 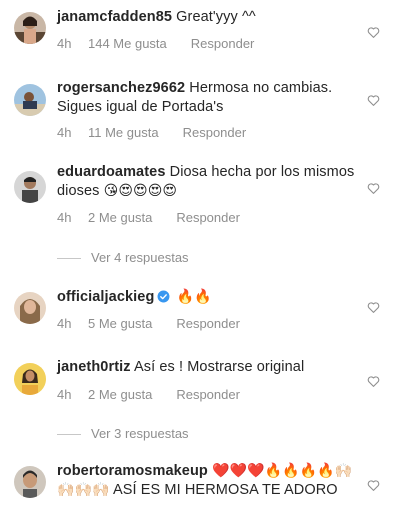 I want to click on comment-meta: 4h 11 Me gusta Responder, so click(x=208, y=132).